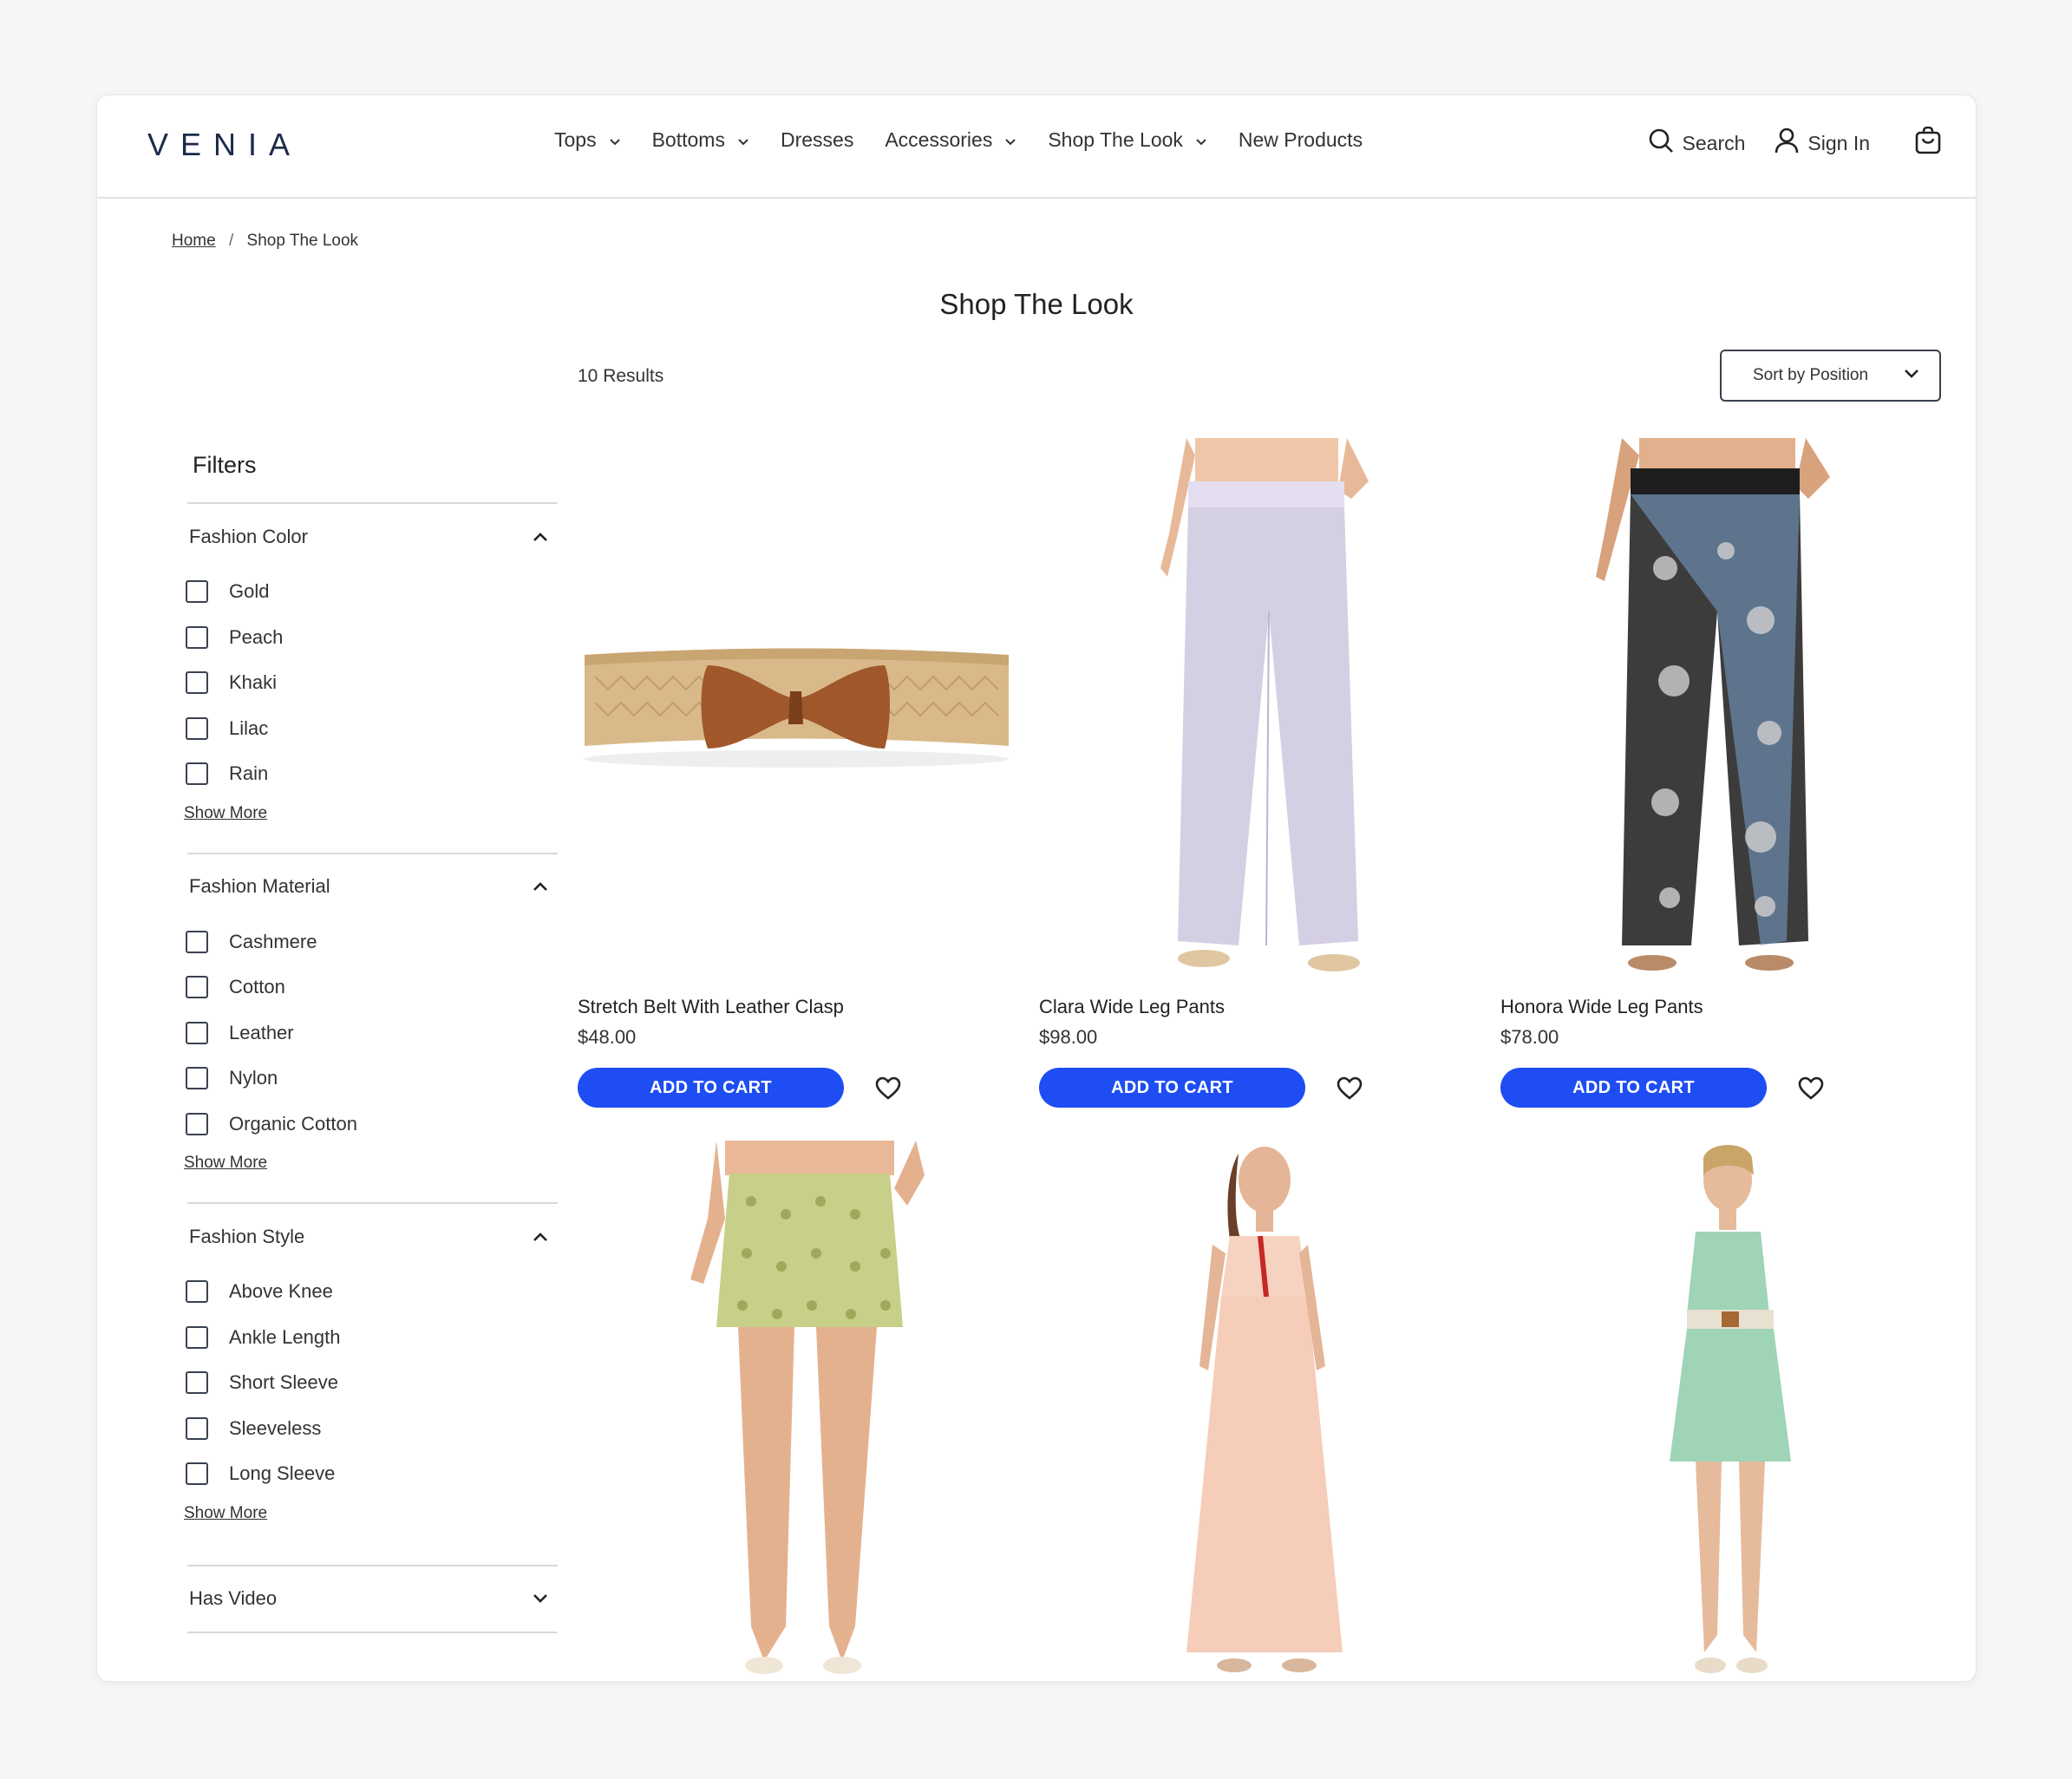 Image resolution: width=2072 pixels, height=1779 pixels. What do you see at coordinates (225, 145) in the screenshot?
I see `venia-logo: VENIA` at bounding box center [225, 145].